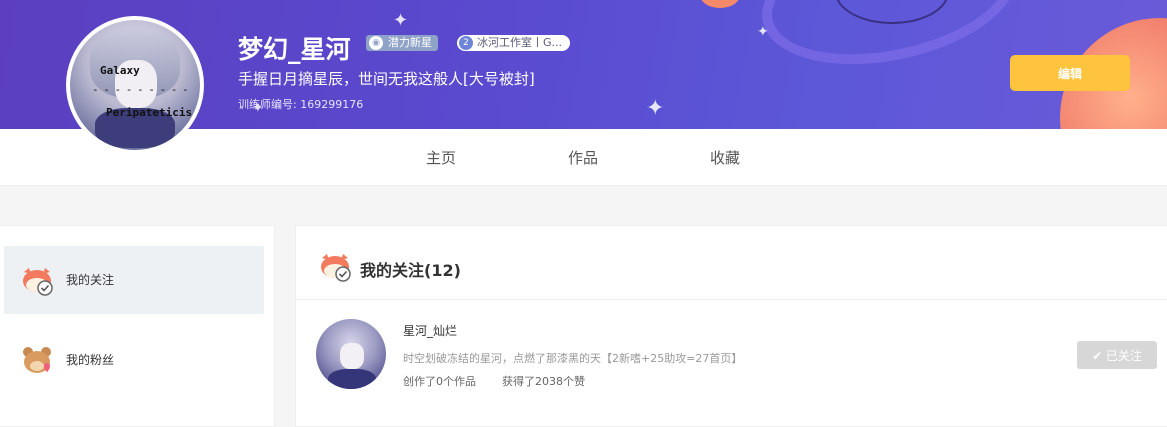  I want to click on user-name-link: 星河_灿烂, so click(430, 330).